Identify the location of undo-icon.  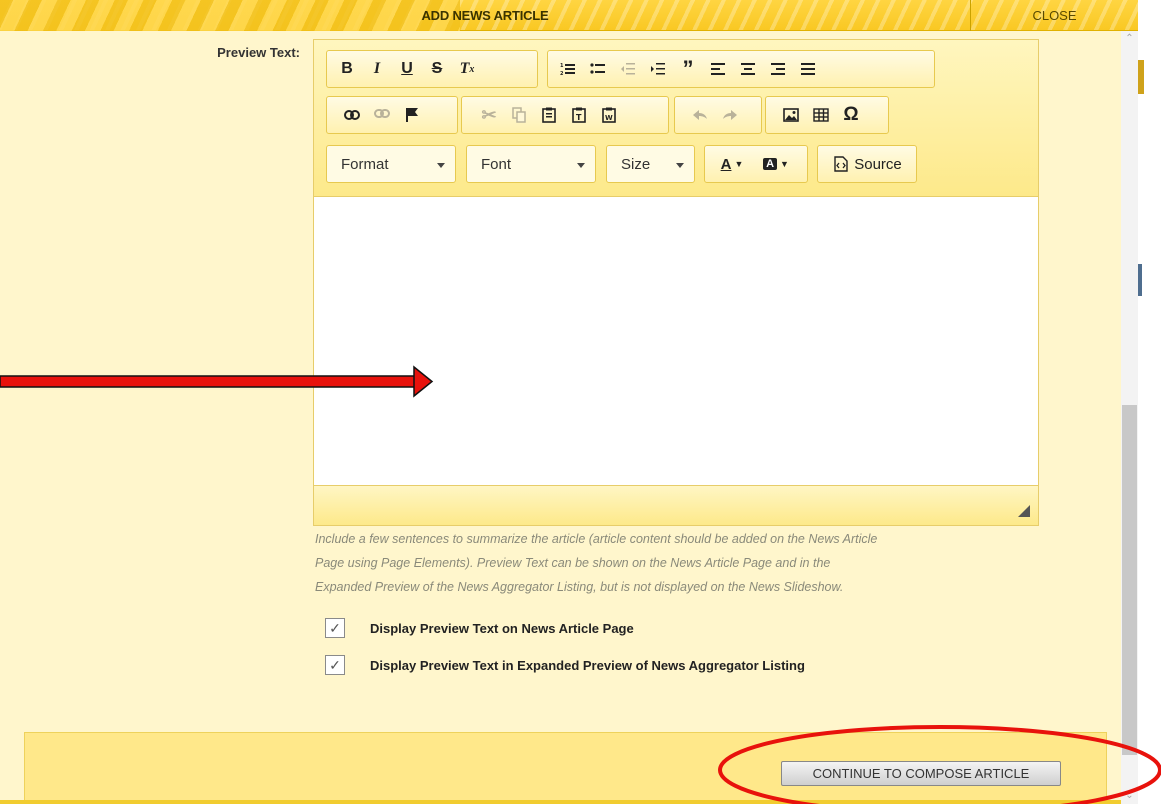
(700, 115).